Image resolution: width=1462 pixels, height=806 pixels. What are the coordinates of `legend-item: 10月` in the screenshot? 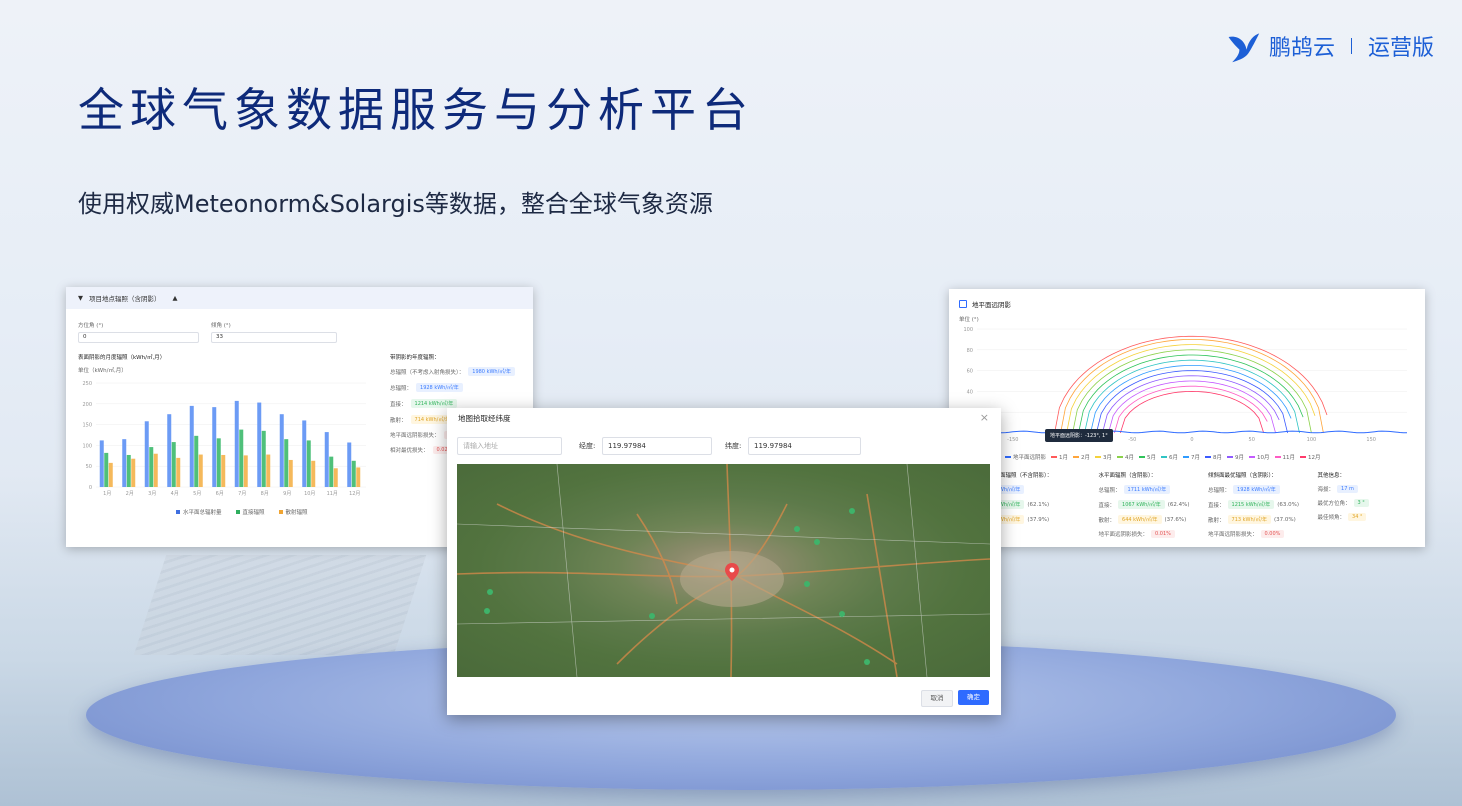 It's located at (1259, 457).